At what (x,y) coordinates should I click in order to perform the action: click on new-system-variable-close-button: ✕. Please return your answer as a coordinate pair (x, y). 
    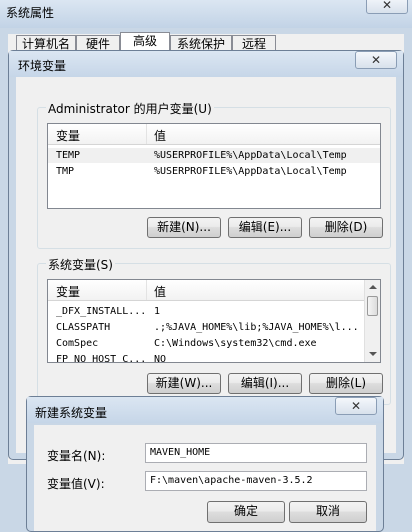
    Looking at the image, I should click on (356, 406).